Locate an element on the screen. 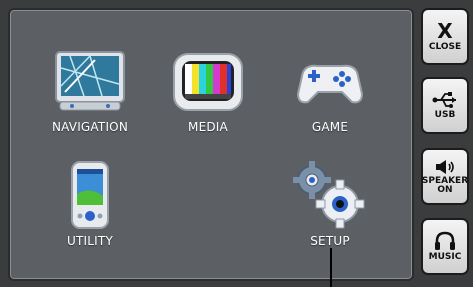 The image size is (473, 287). tv-color-bars-icon is located at coordinates (208, 82).